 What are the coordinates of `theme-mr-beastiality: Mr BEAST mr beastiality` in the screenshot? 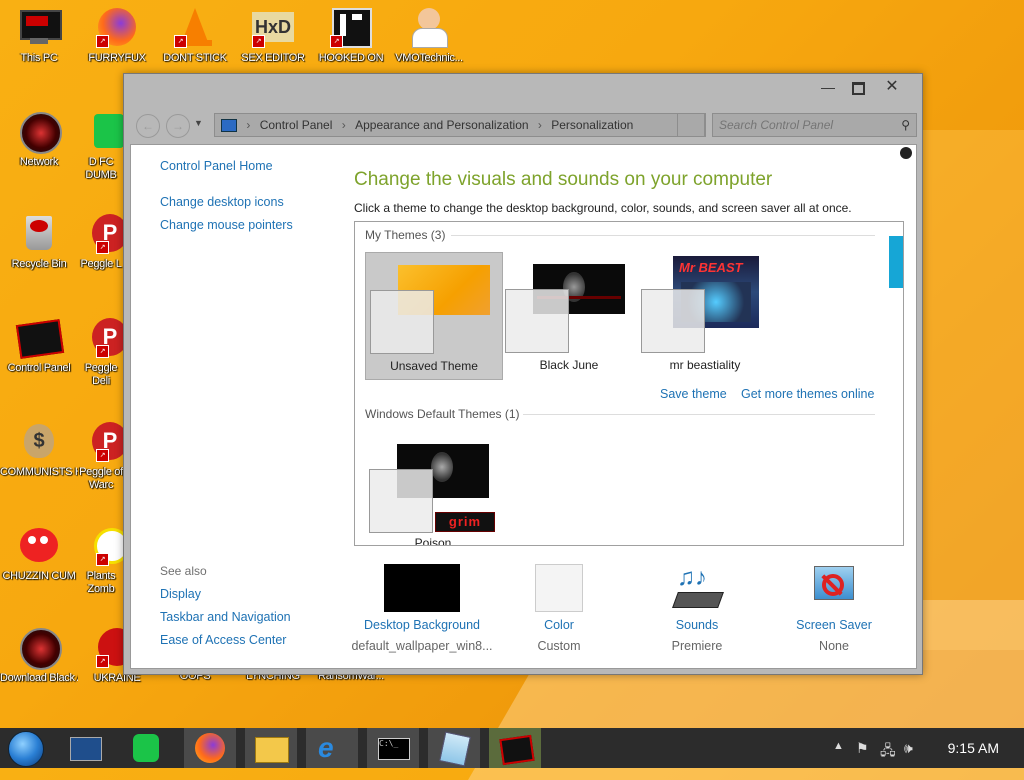 It's located at (705, 315).